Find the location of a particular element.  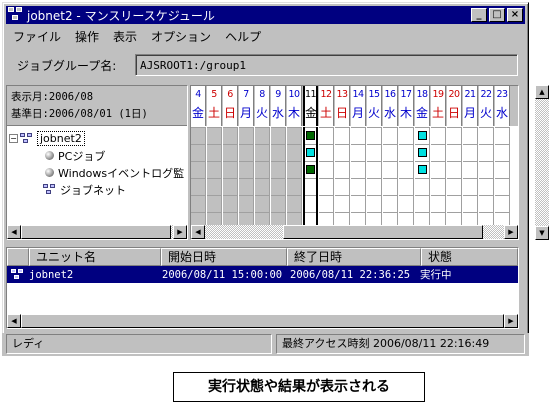

calendar-day-10: 10 木 is located at coordinates (294, 106).